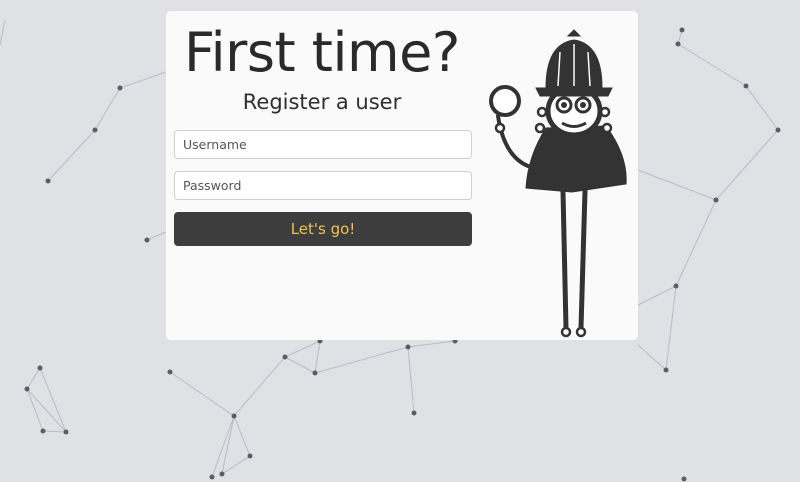 The image size is (800, 482). Describe the element at coordinates (558, 183) in the screenshot. I see `detective-mascot-icon` at that location.